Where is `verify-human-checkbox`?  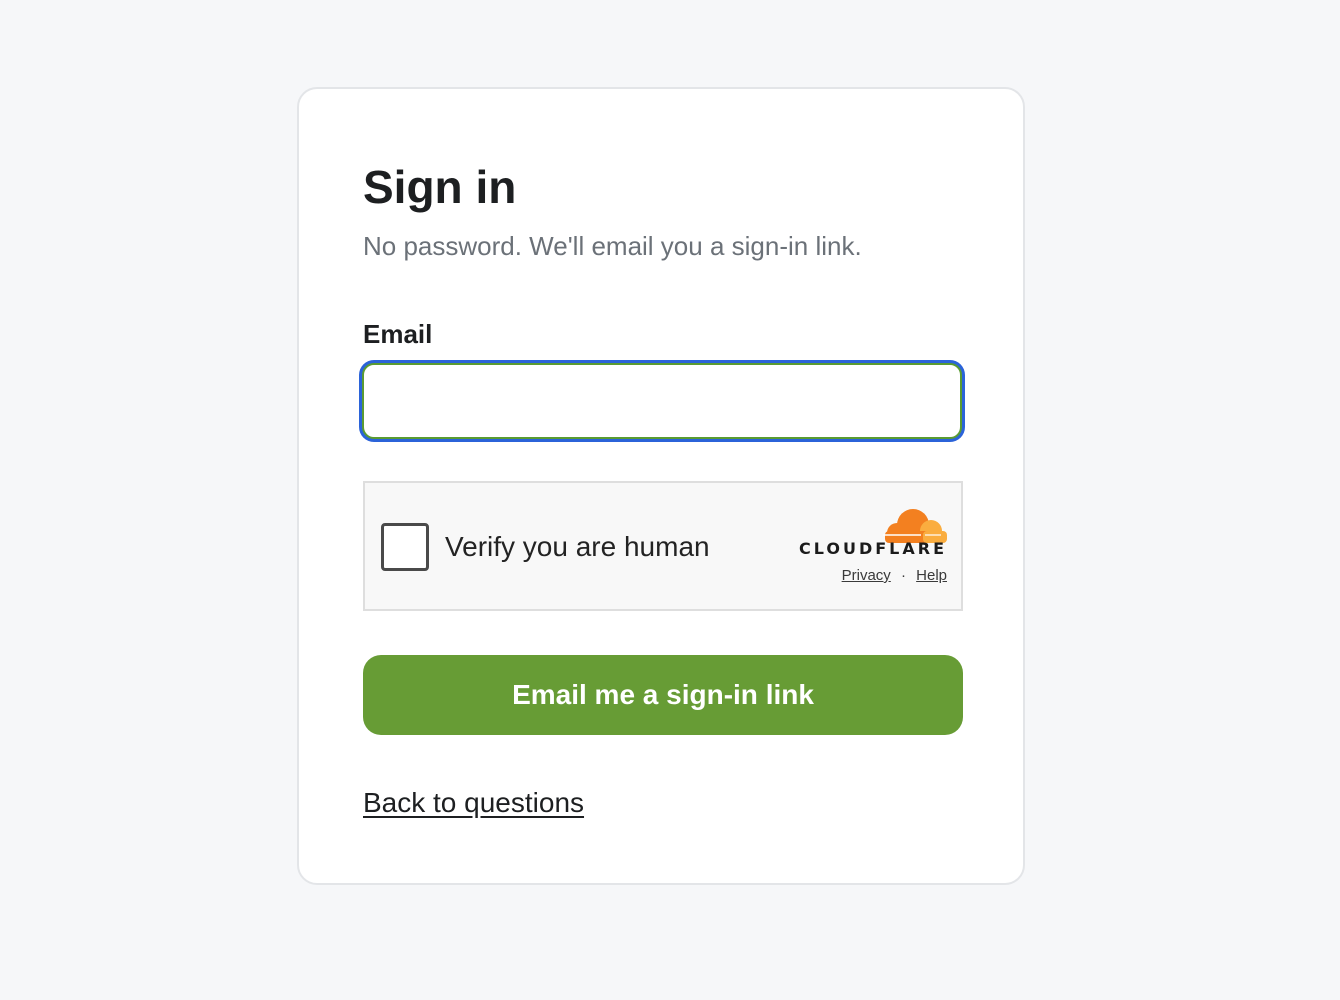 verify-human-checkbox is located at coordinates (405, 547).